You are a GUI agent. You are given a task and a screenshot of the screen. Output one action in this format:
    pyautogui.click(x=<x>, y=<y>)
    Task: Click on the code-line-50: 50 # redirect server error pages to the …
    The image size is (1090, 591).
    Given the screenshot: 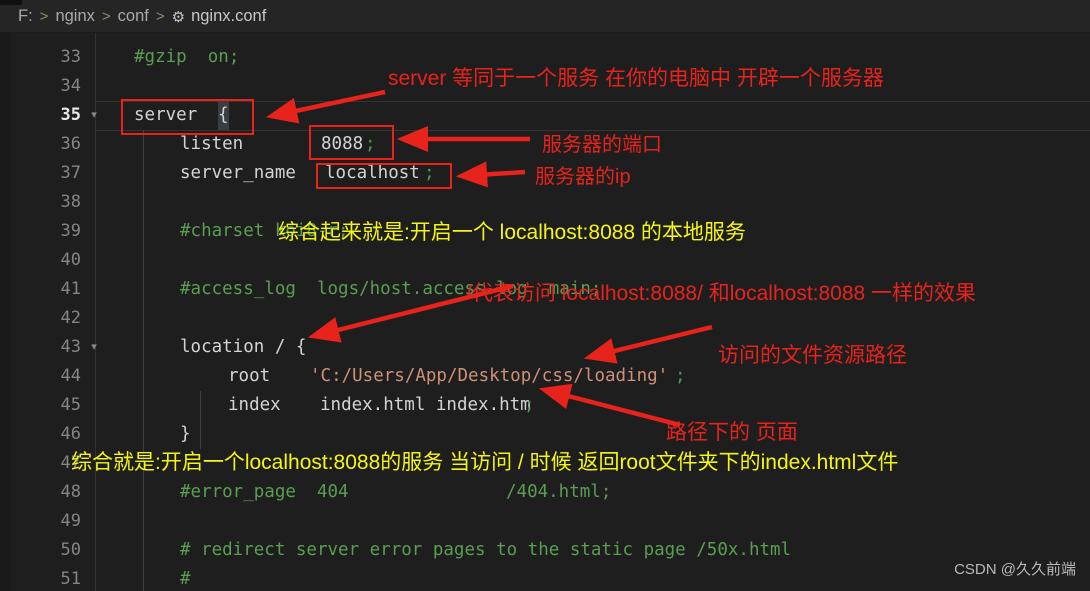 What is the action you would take?
    pyautogui.click(x=545, y=550)
    